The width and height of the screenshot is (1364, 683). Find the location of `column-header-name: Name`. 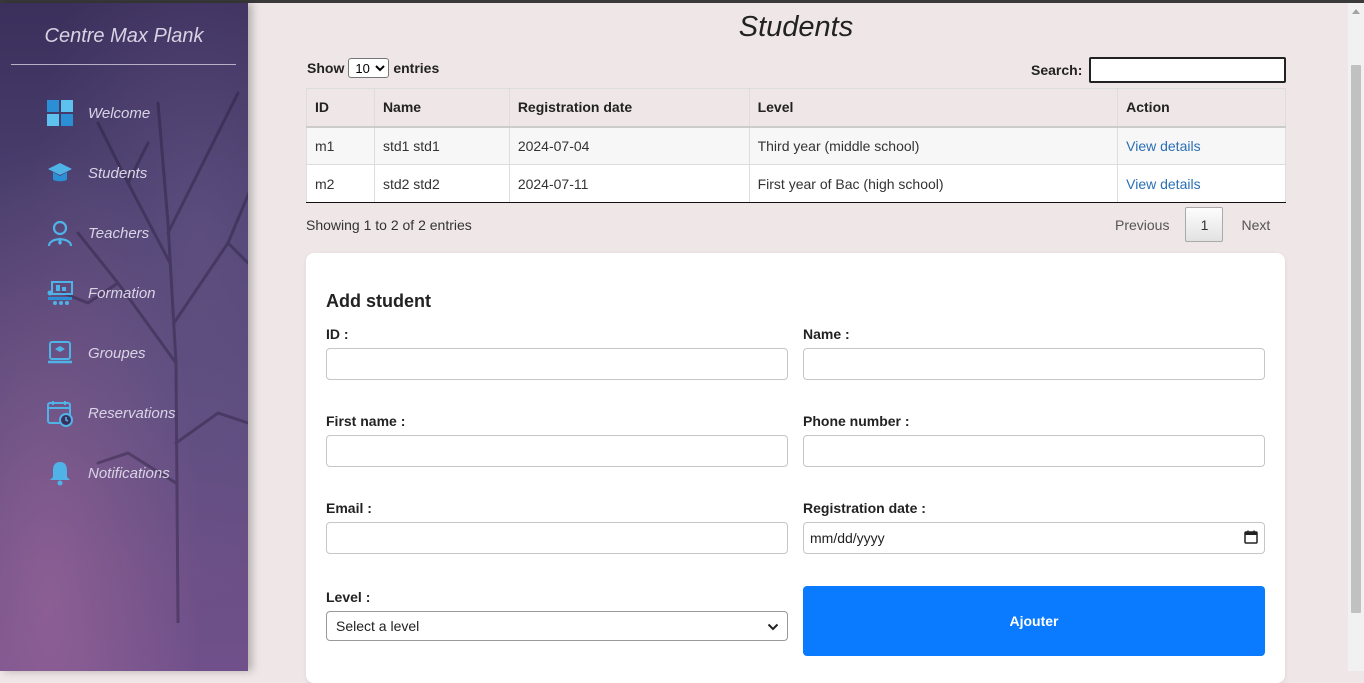

column-header-name: Name is located at coordinates (441, 108).